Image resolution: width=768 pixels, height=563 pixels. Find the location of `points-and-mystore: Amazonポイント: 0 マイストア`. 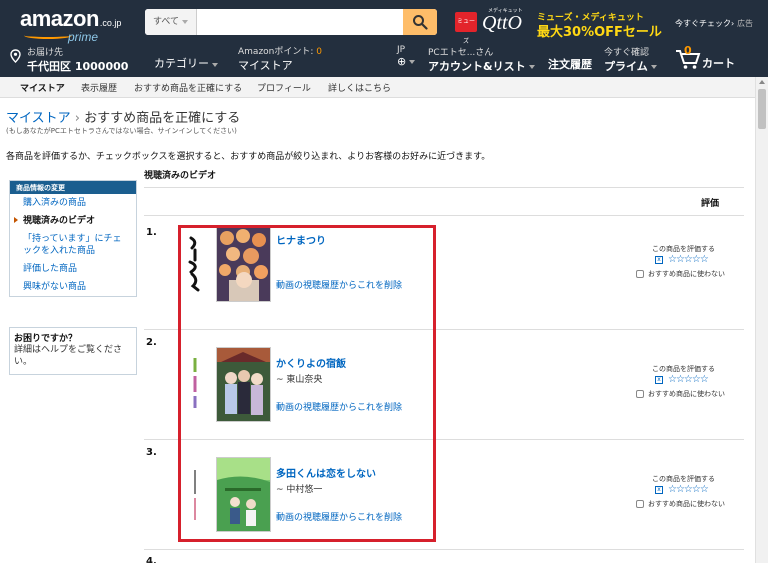

points-and-mystore: Amazonポイント: 0 マイストア is located at coordinates (280, 58).